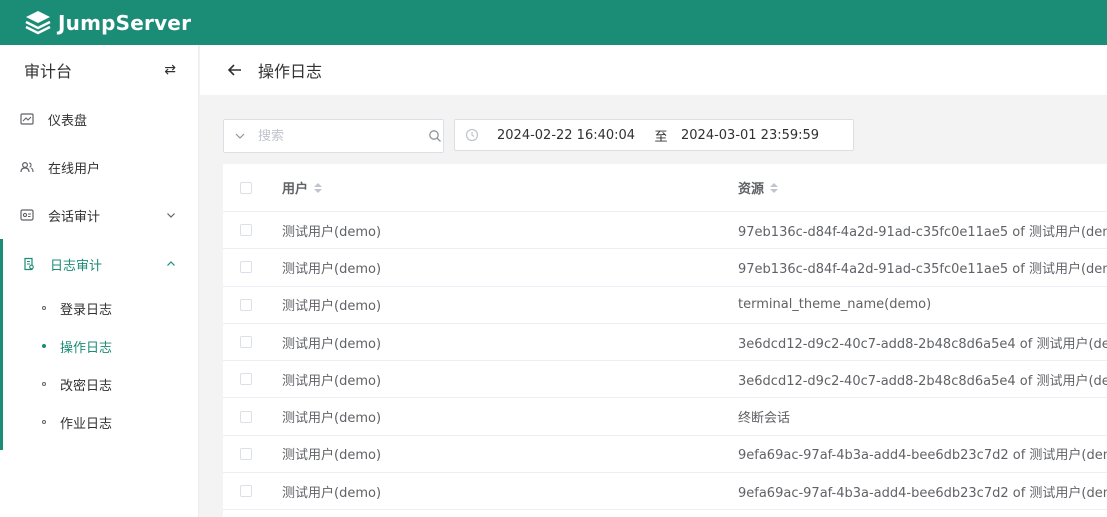  What do you see at coordinates (68, 121) in the screenshot?
I see `sidebar-item-label: 仪表盘` at bounding box center [68, 121].